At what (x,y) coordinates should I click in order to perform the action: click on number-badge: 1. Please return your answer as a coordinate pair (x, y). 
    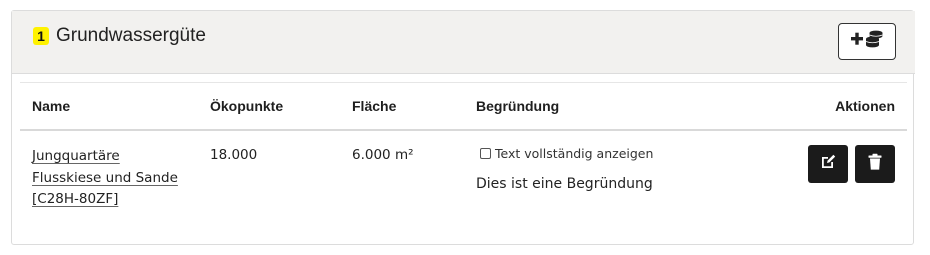
    Looking at the image, I should click on (41, 36).